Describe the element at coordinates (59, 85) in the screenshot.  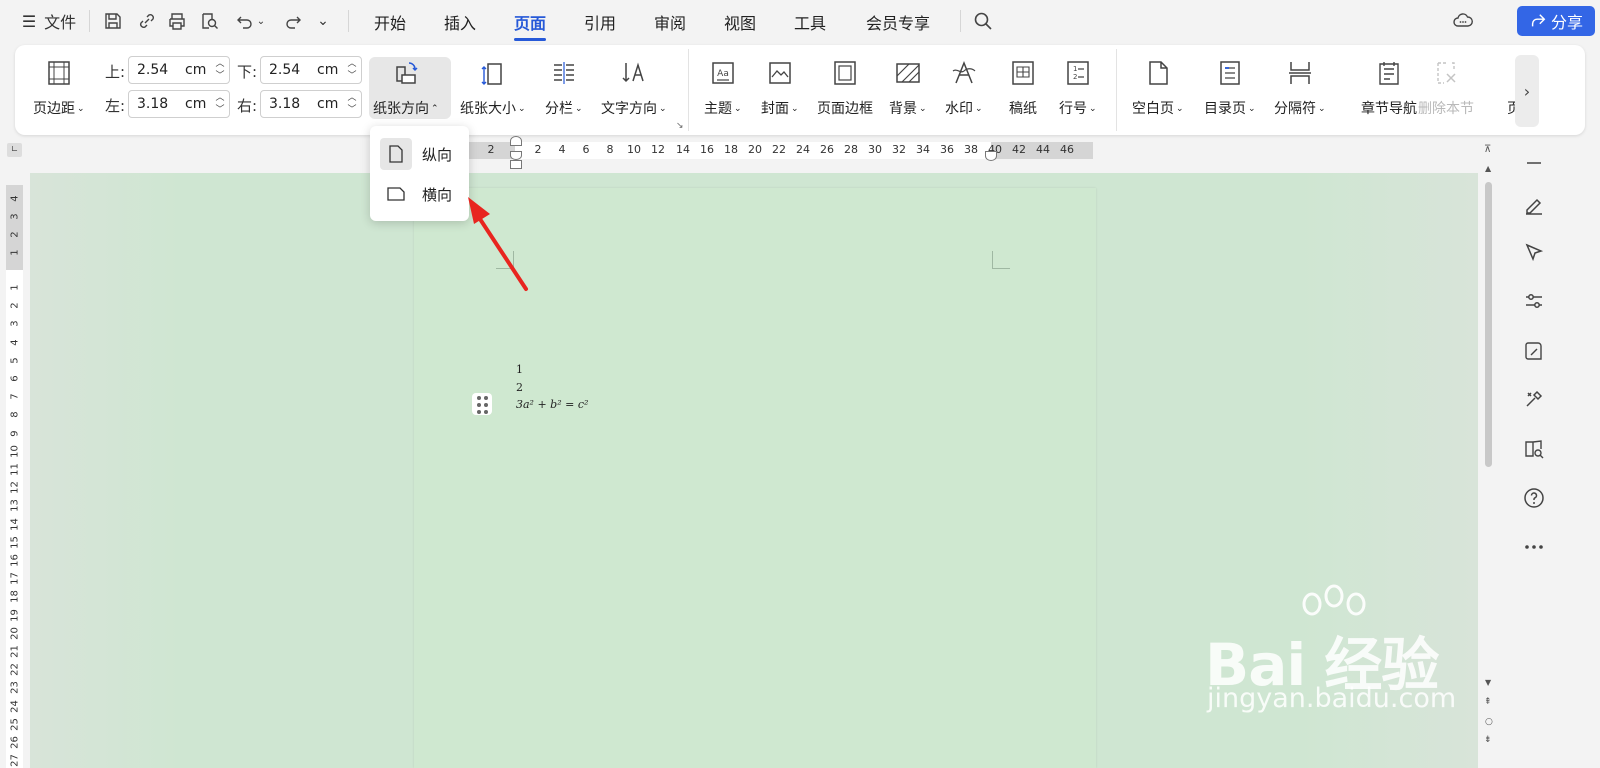
I see `margins-button: 页边距 ⌄` at that location.